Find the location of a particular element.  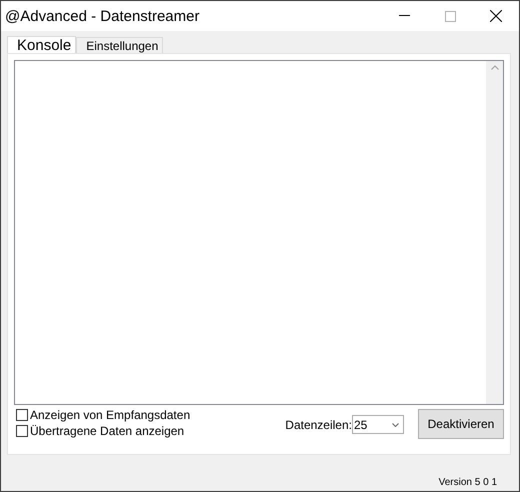

tab: Einstellungen is located at coordinates (120, 45).